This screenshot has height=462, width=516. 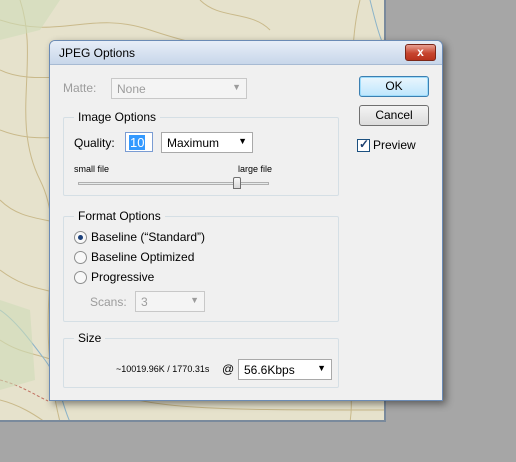 What do you see at coordinates (236, 183) in the screenshot?
I see `quality-slider-thumb` at bounding box center [236, 183].